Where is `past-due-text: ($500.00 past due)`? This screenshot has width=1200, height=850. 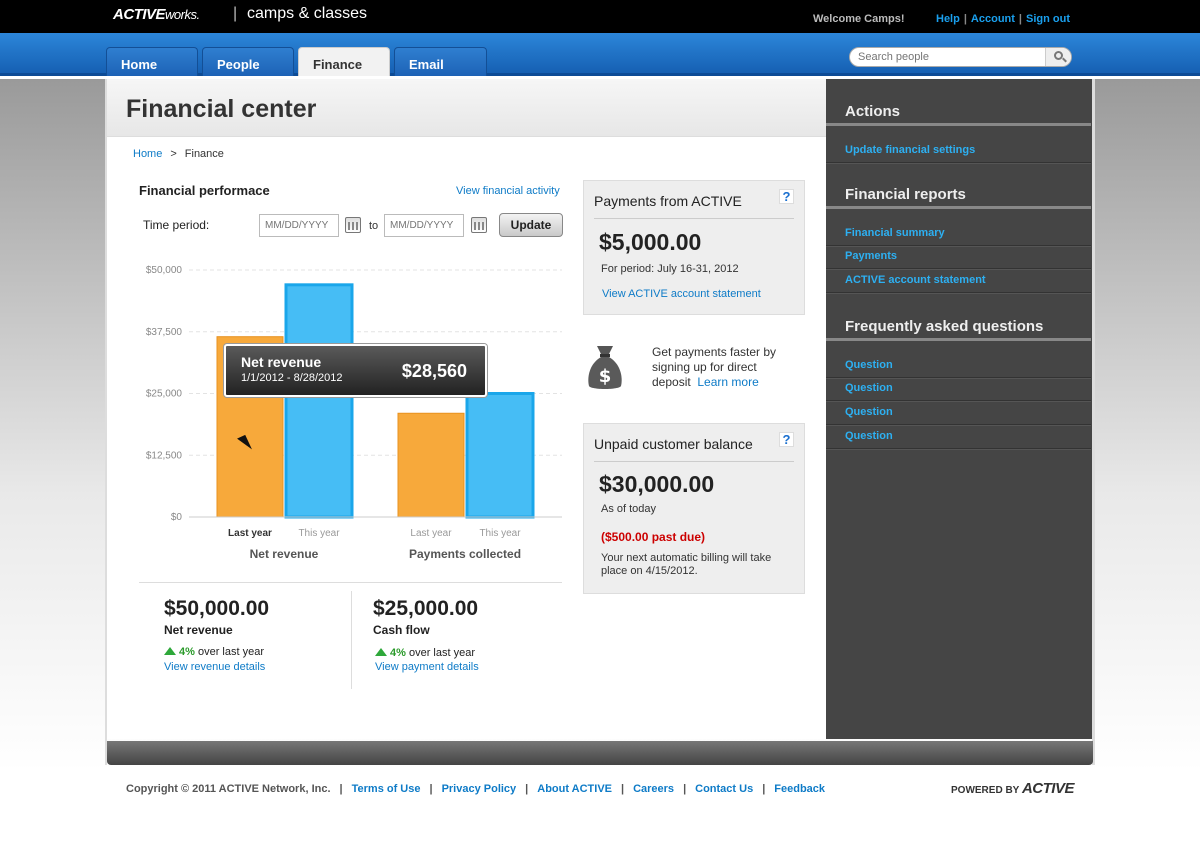
past-due-text: ($500.00 past due) is located at coordinates (653, 537).